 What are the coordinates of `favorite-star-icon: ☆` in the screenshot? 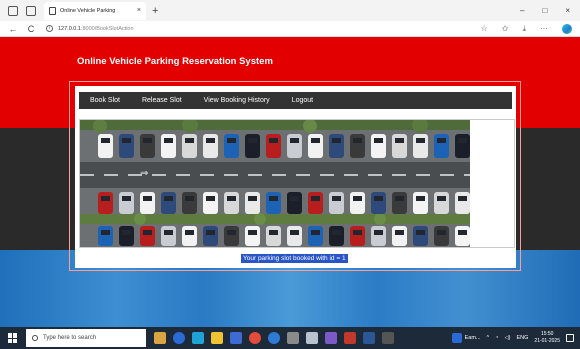 It's located at (484, 28).